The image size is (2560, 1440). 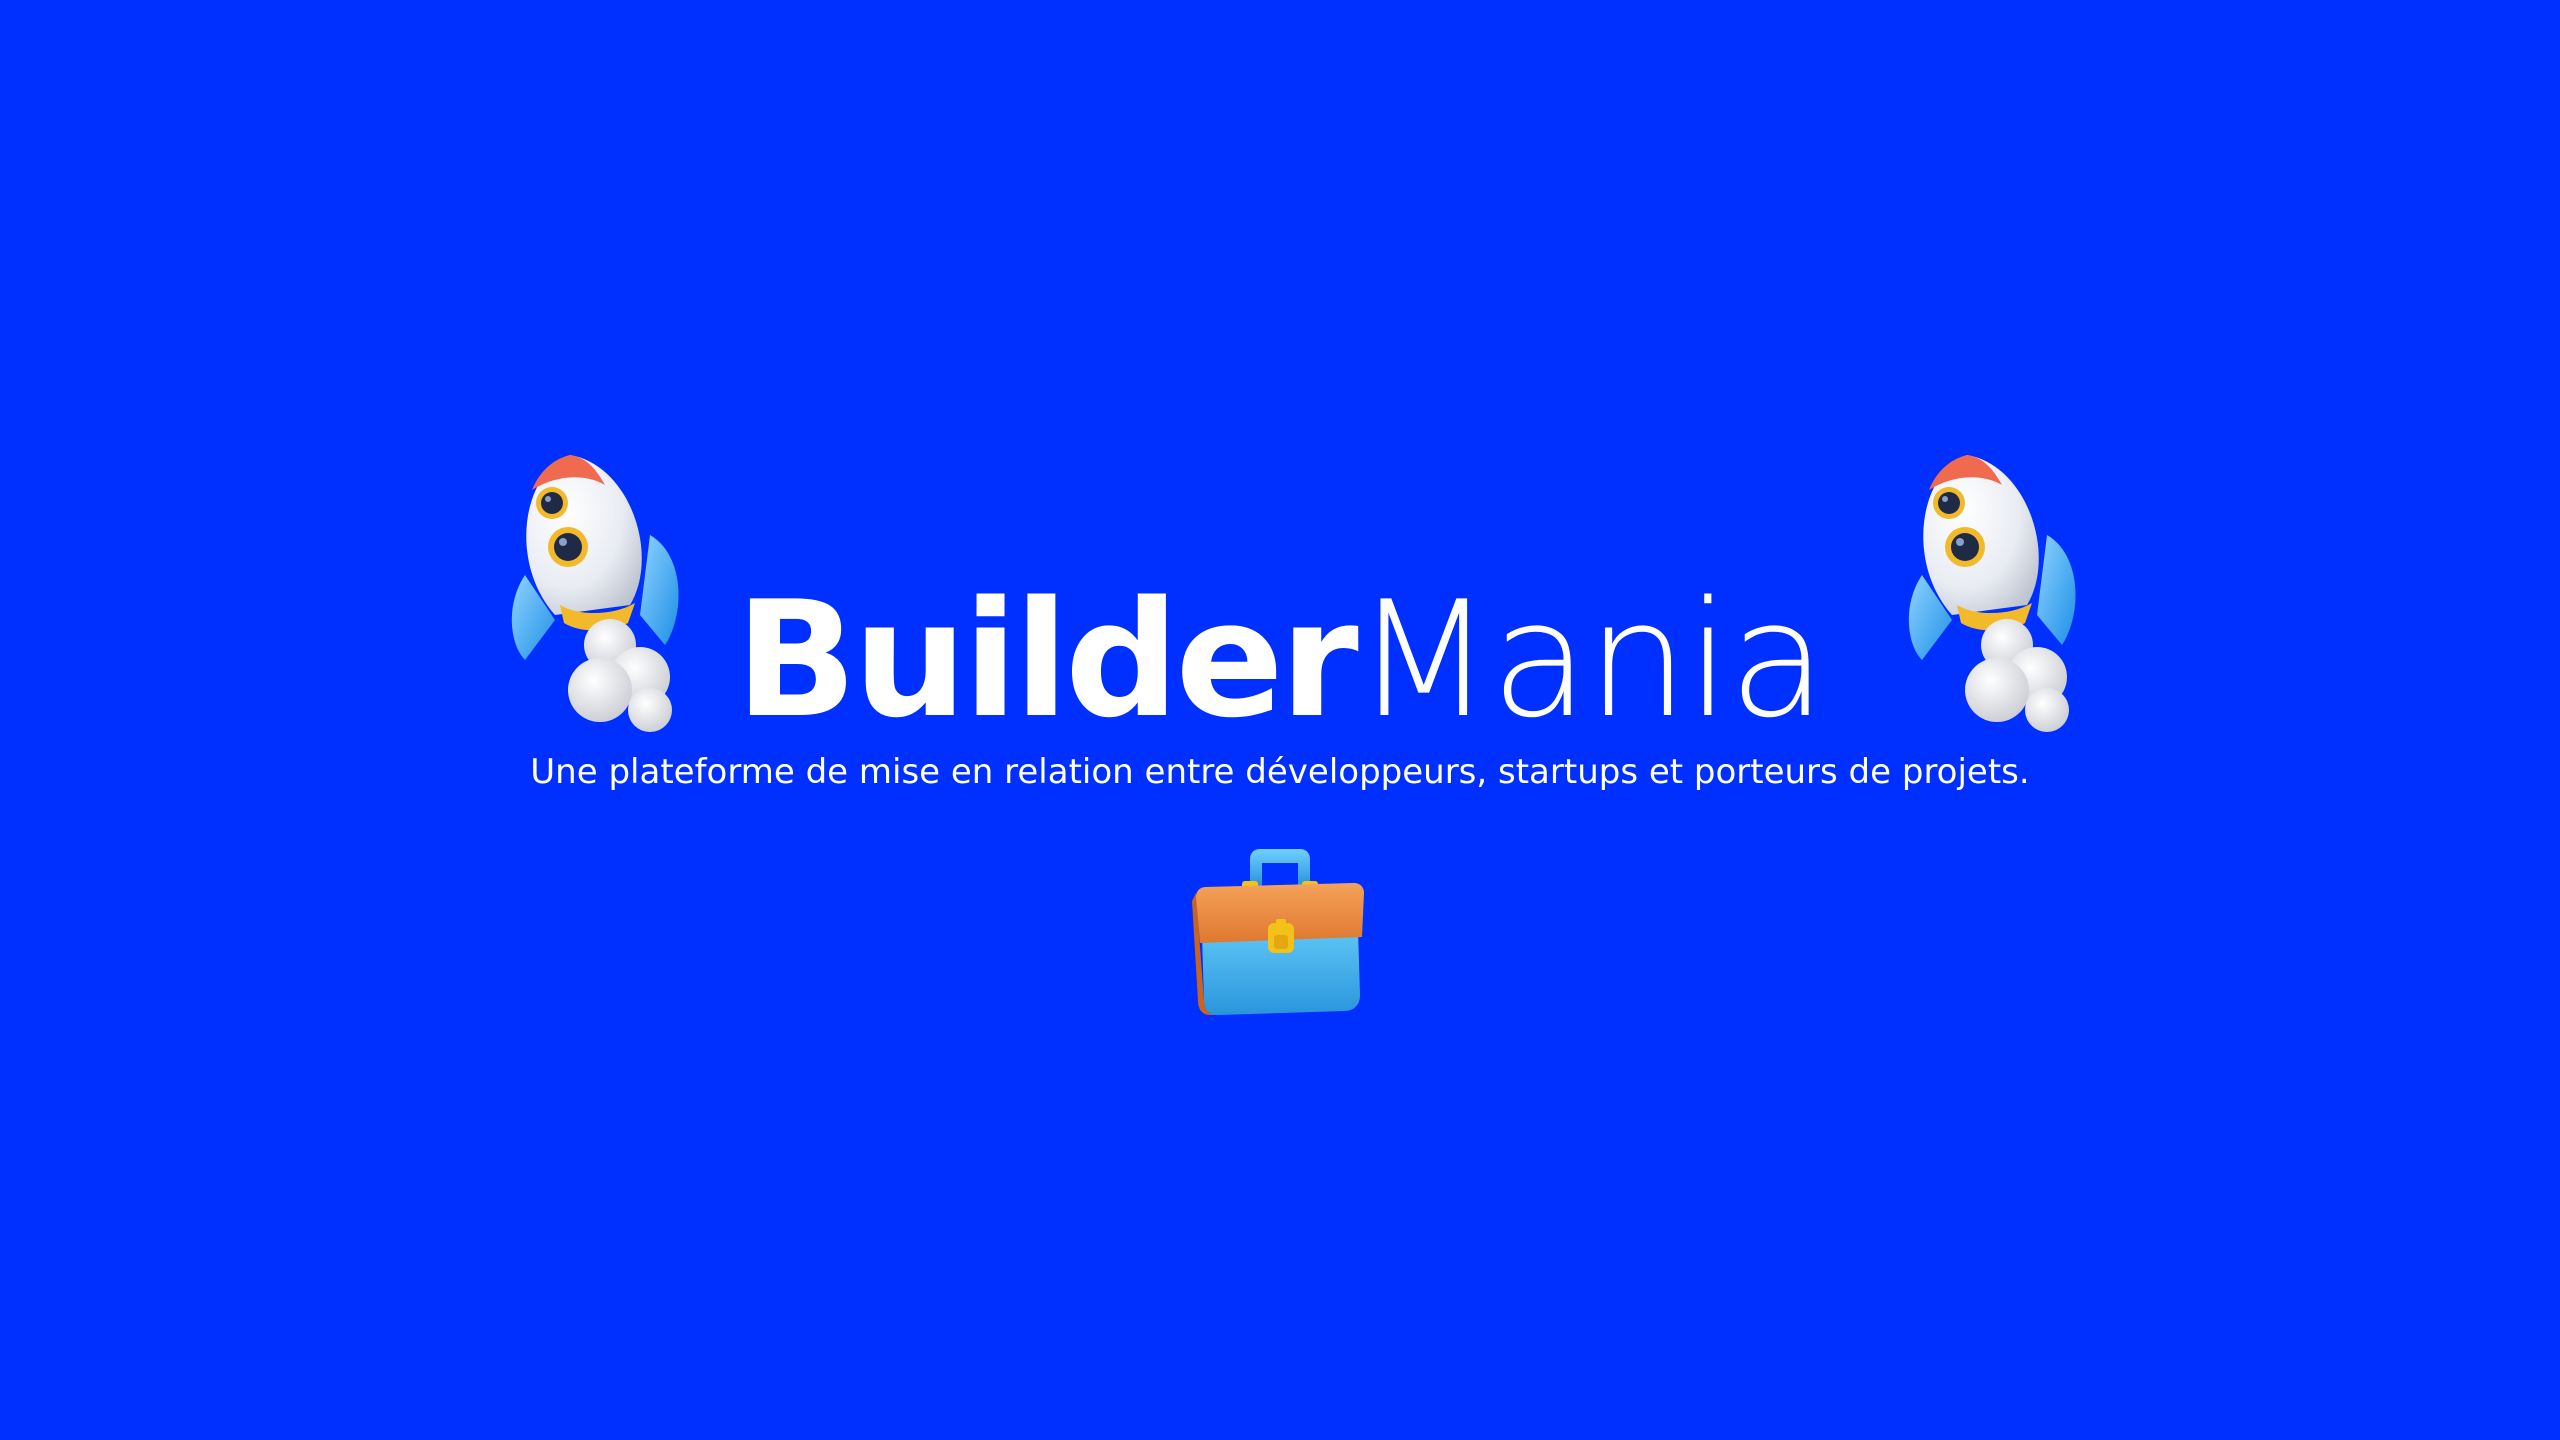 What do you see at coordinates (1590, 659) in the screenshot?
I see `brand-name-light: Mania` at bounding box center [1590, 659].